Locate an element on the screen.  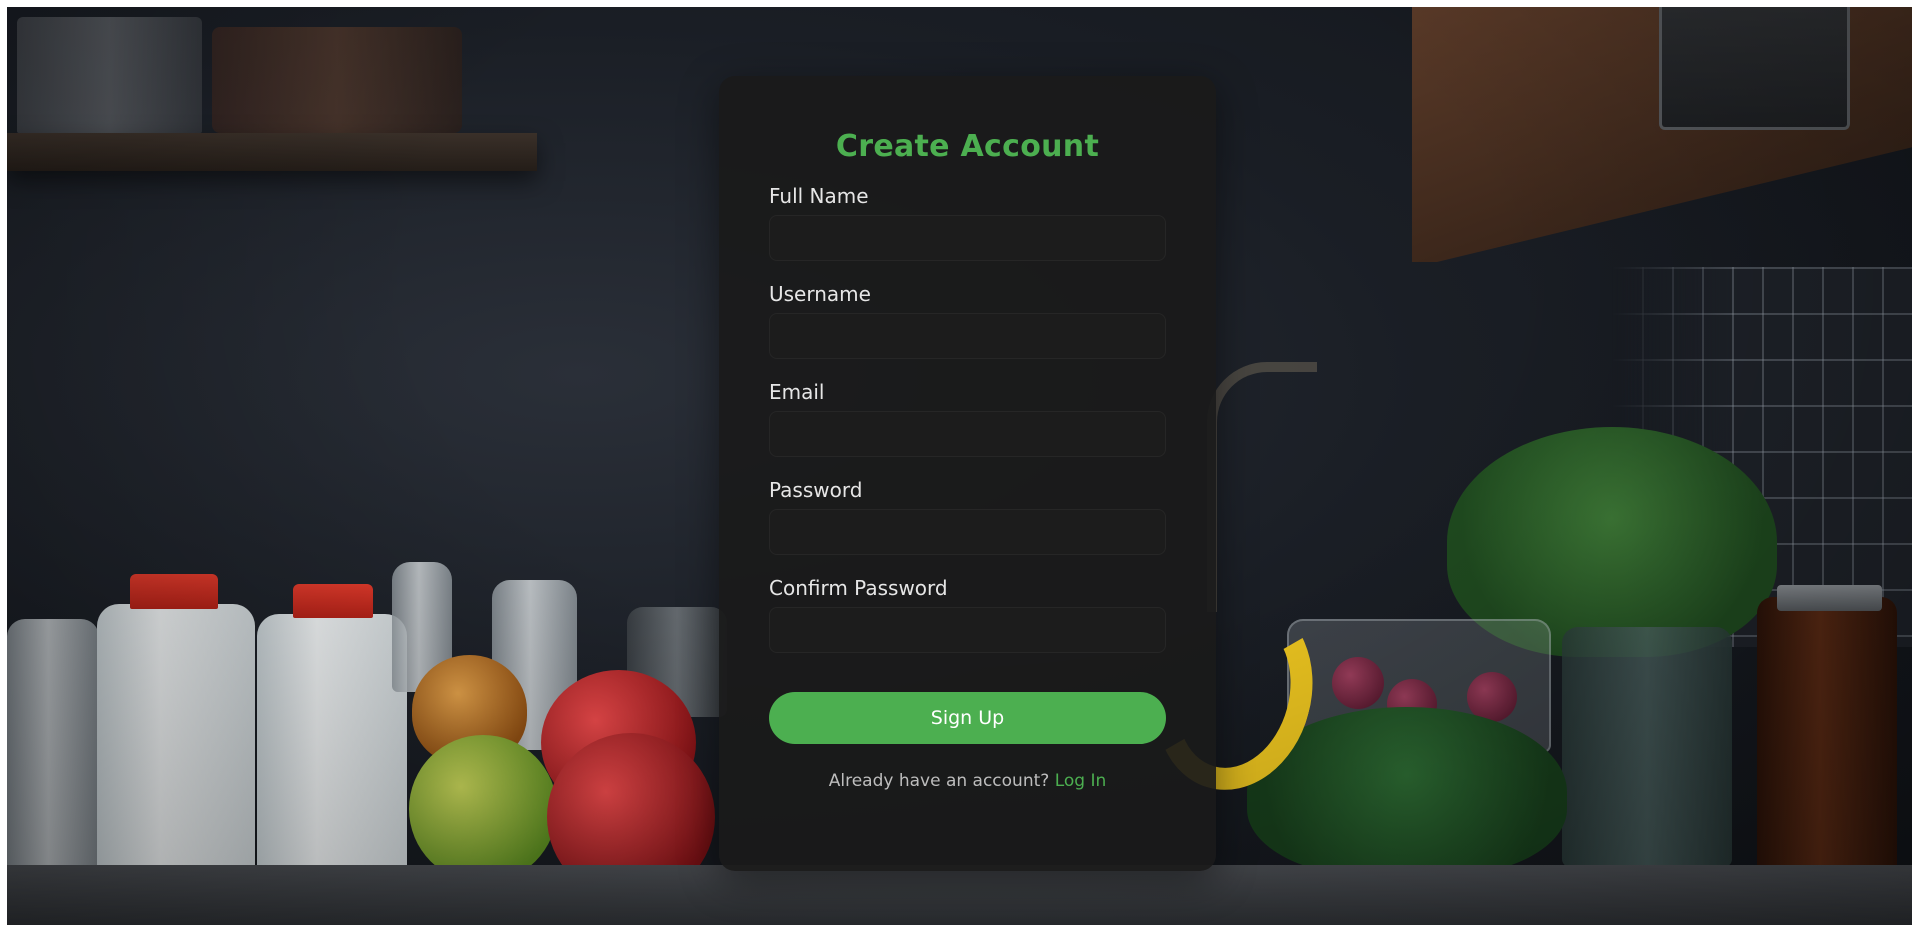
confirm-password-input is located at coordinates (967, 630).